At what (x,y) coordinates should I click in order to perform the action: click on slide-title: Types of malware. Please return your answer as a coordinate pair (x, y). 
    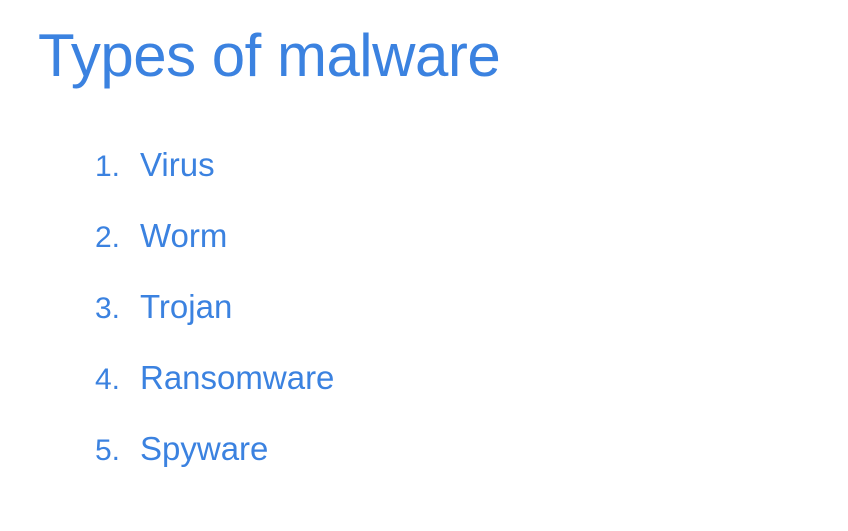
    Looking at the image, I should click on (269, 55).